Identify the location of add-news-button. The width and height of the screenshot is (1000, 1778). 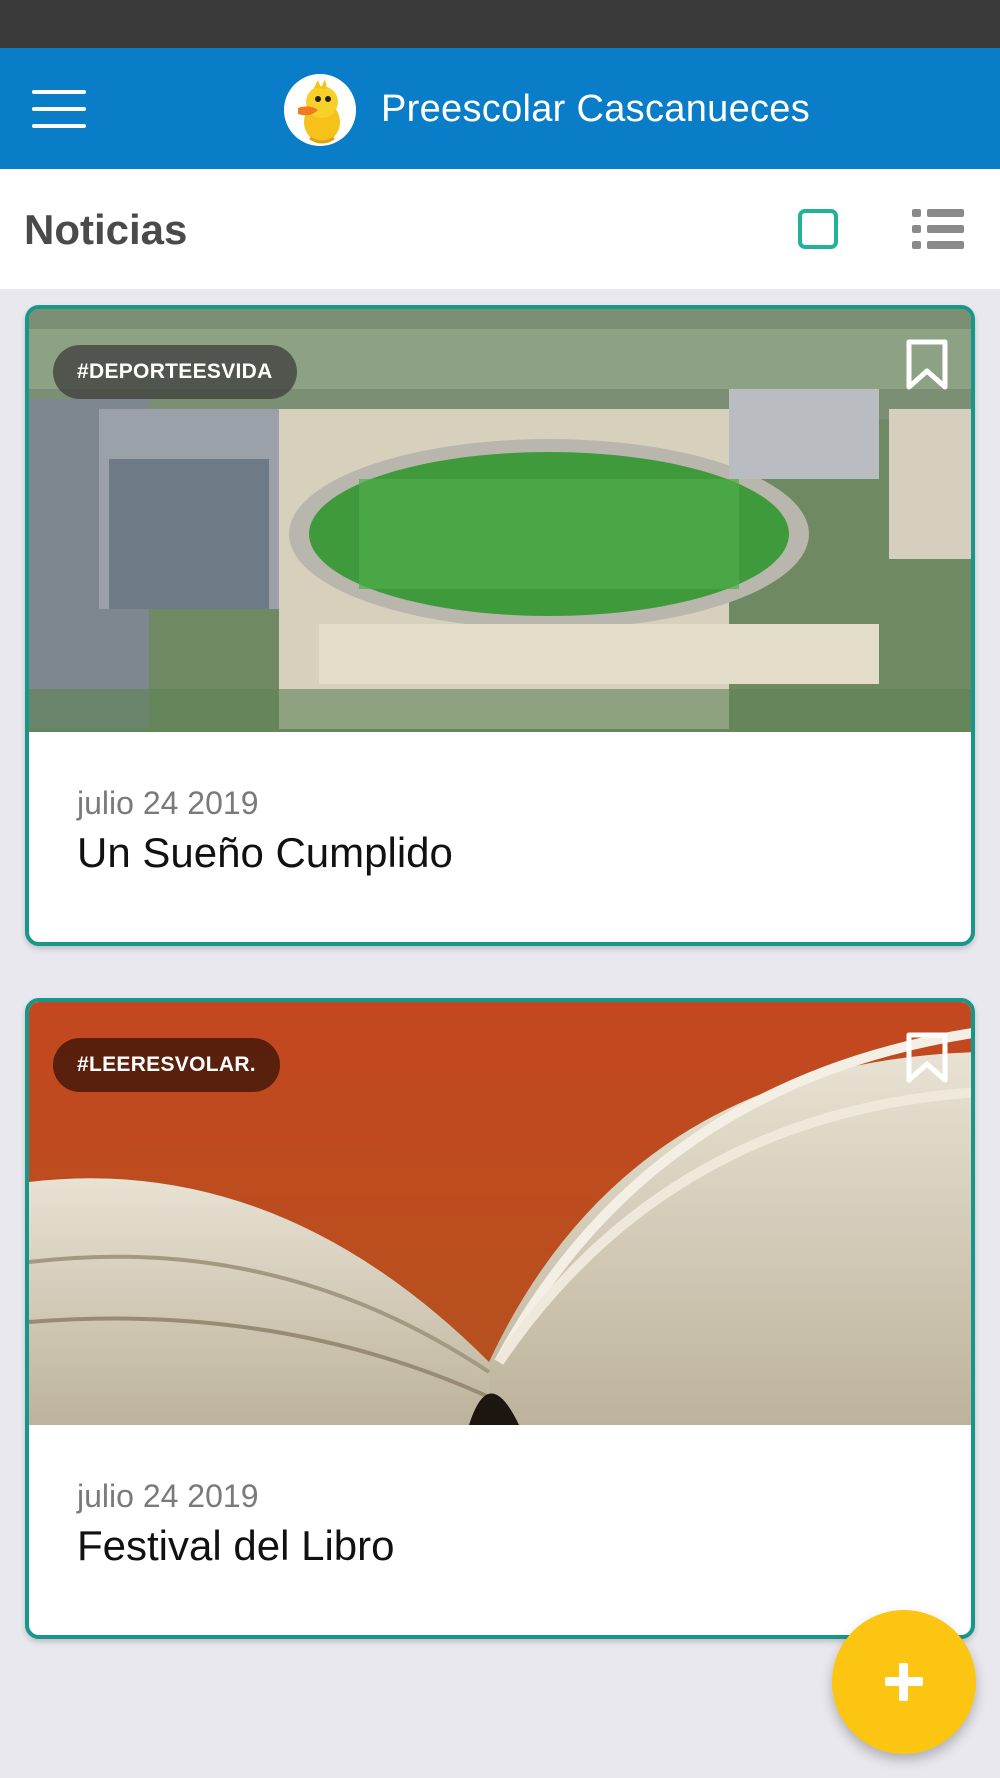
(904, 1682).